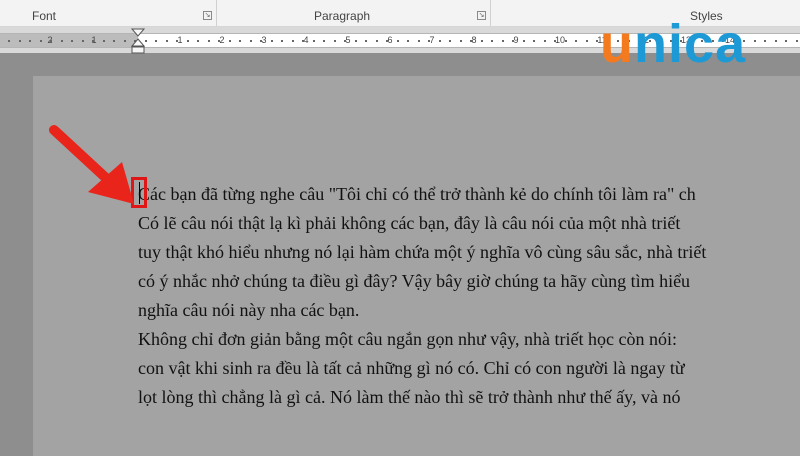  I want to click on logo-letter: i, so click(676, 44).